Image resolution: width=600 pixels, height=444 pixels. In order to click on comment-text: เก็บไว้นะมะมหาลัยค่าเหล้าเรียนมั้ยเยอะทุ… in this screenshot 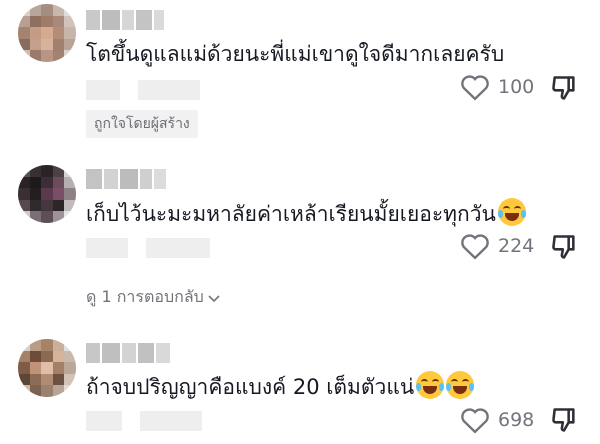, I will do `click(306, 213)`.